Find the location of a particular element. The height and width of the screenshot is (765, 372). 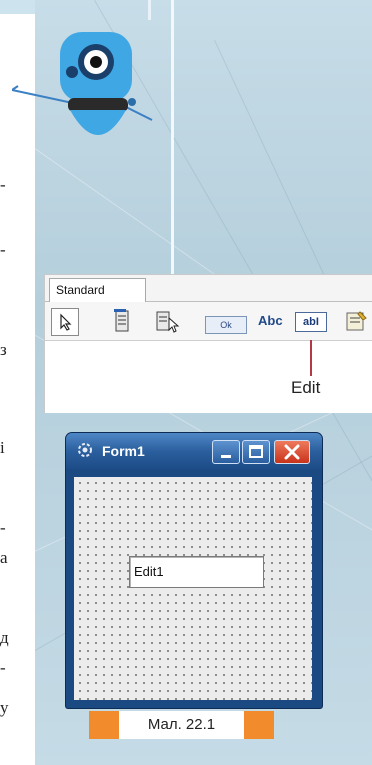

robot-mascot-icon is located at coordinates (82, 83).